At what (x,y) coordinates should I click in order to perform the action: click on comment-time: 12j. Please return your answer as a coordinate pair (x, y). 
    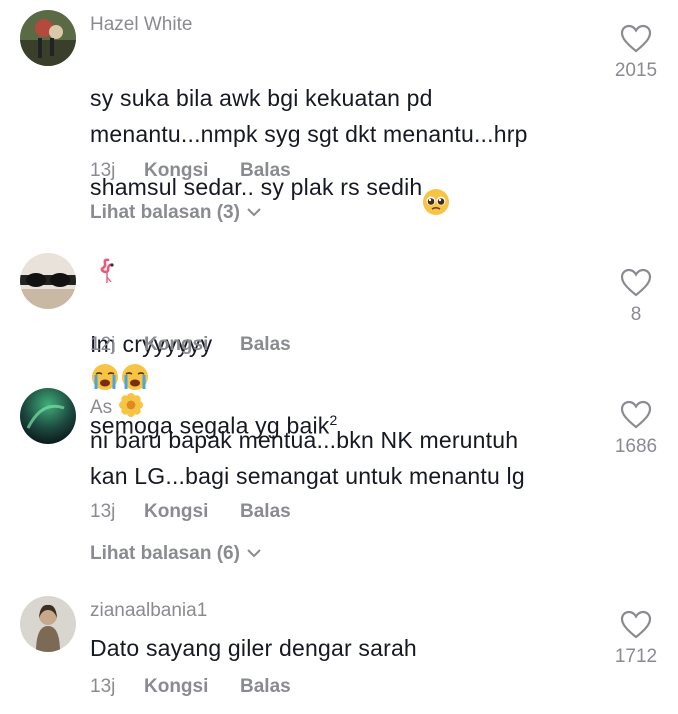
    Looking at the image, I should click on (103, 344).